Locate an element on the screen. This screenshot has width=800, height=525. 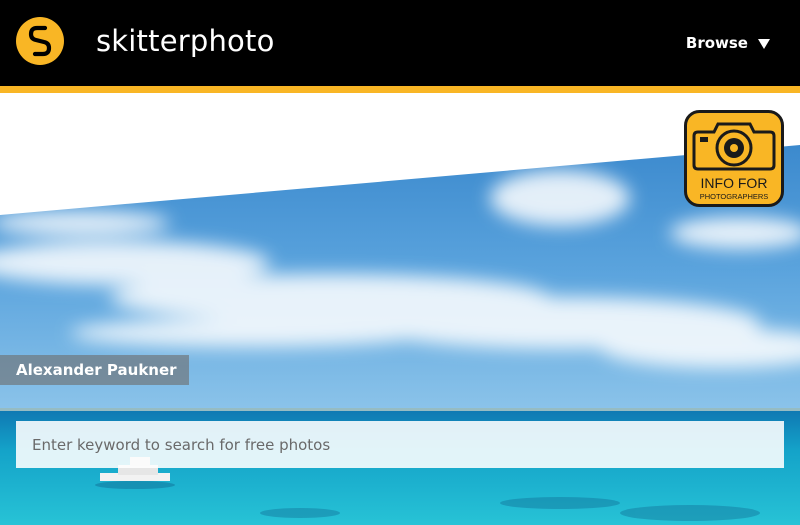
photo-credit: Alexander Paukner is located at coordinates (94, 370).